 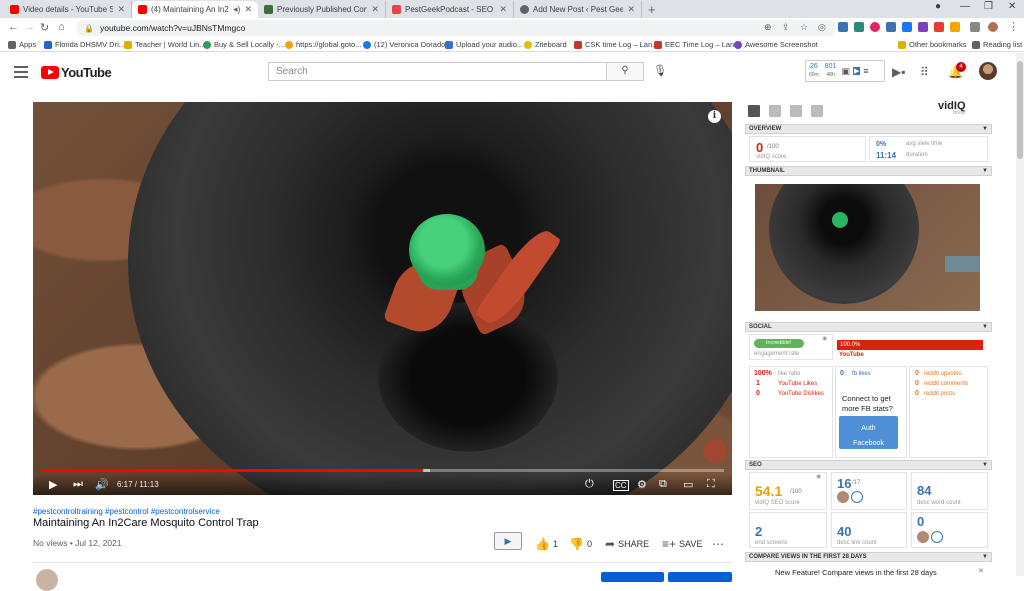 I want to click on bookmark: Awesome Screenshot, so click(x=776, y=44).